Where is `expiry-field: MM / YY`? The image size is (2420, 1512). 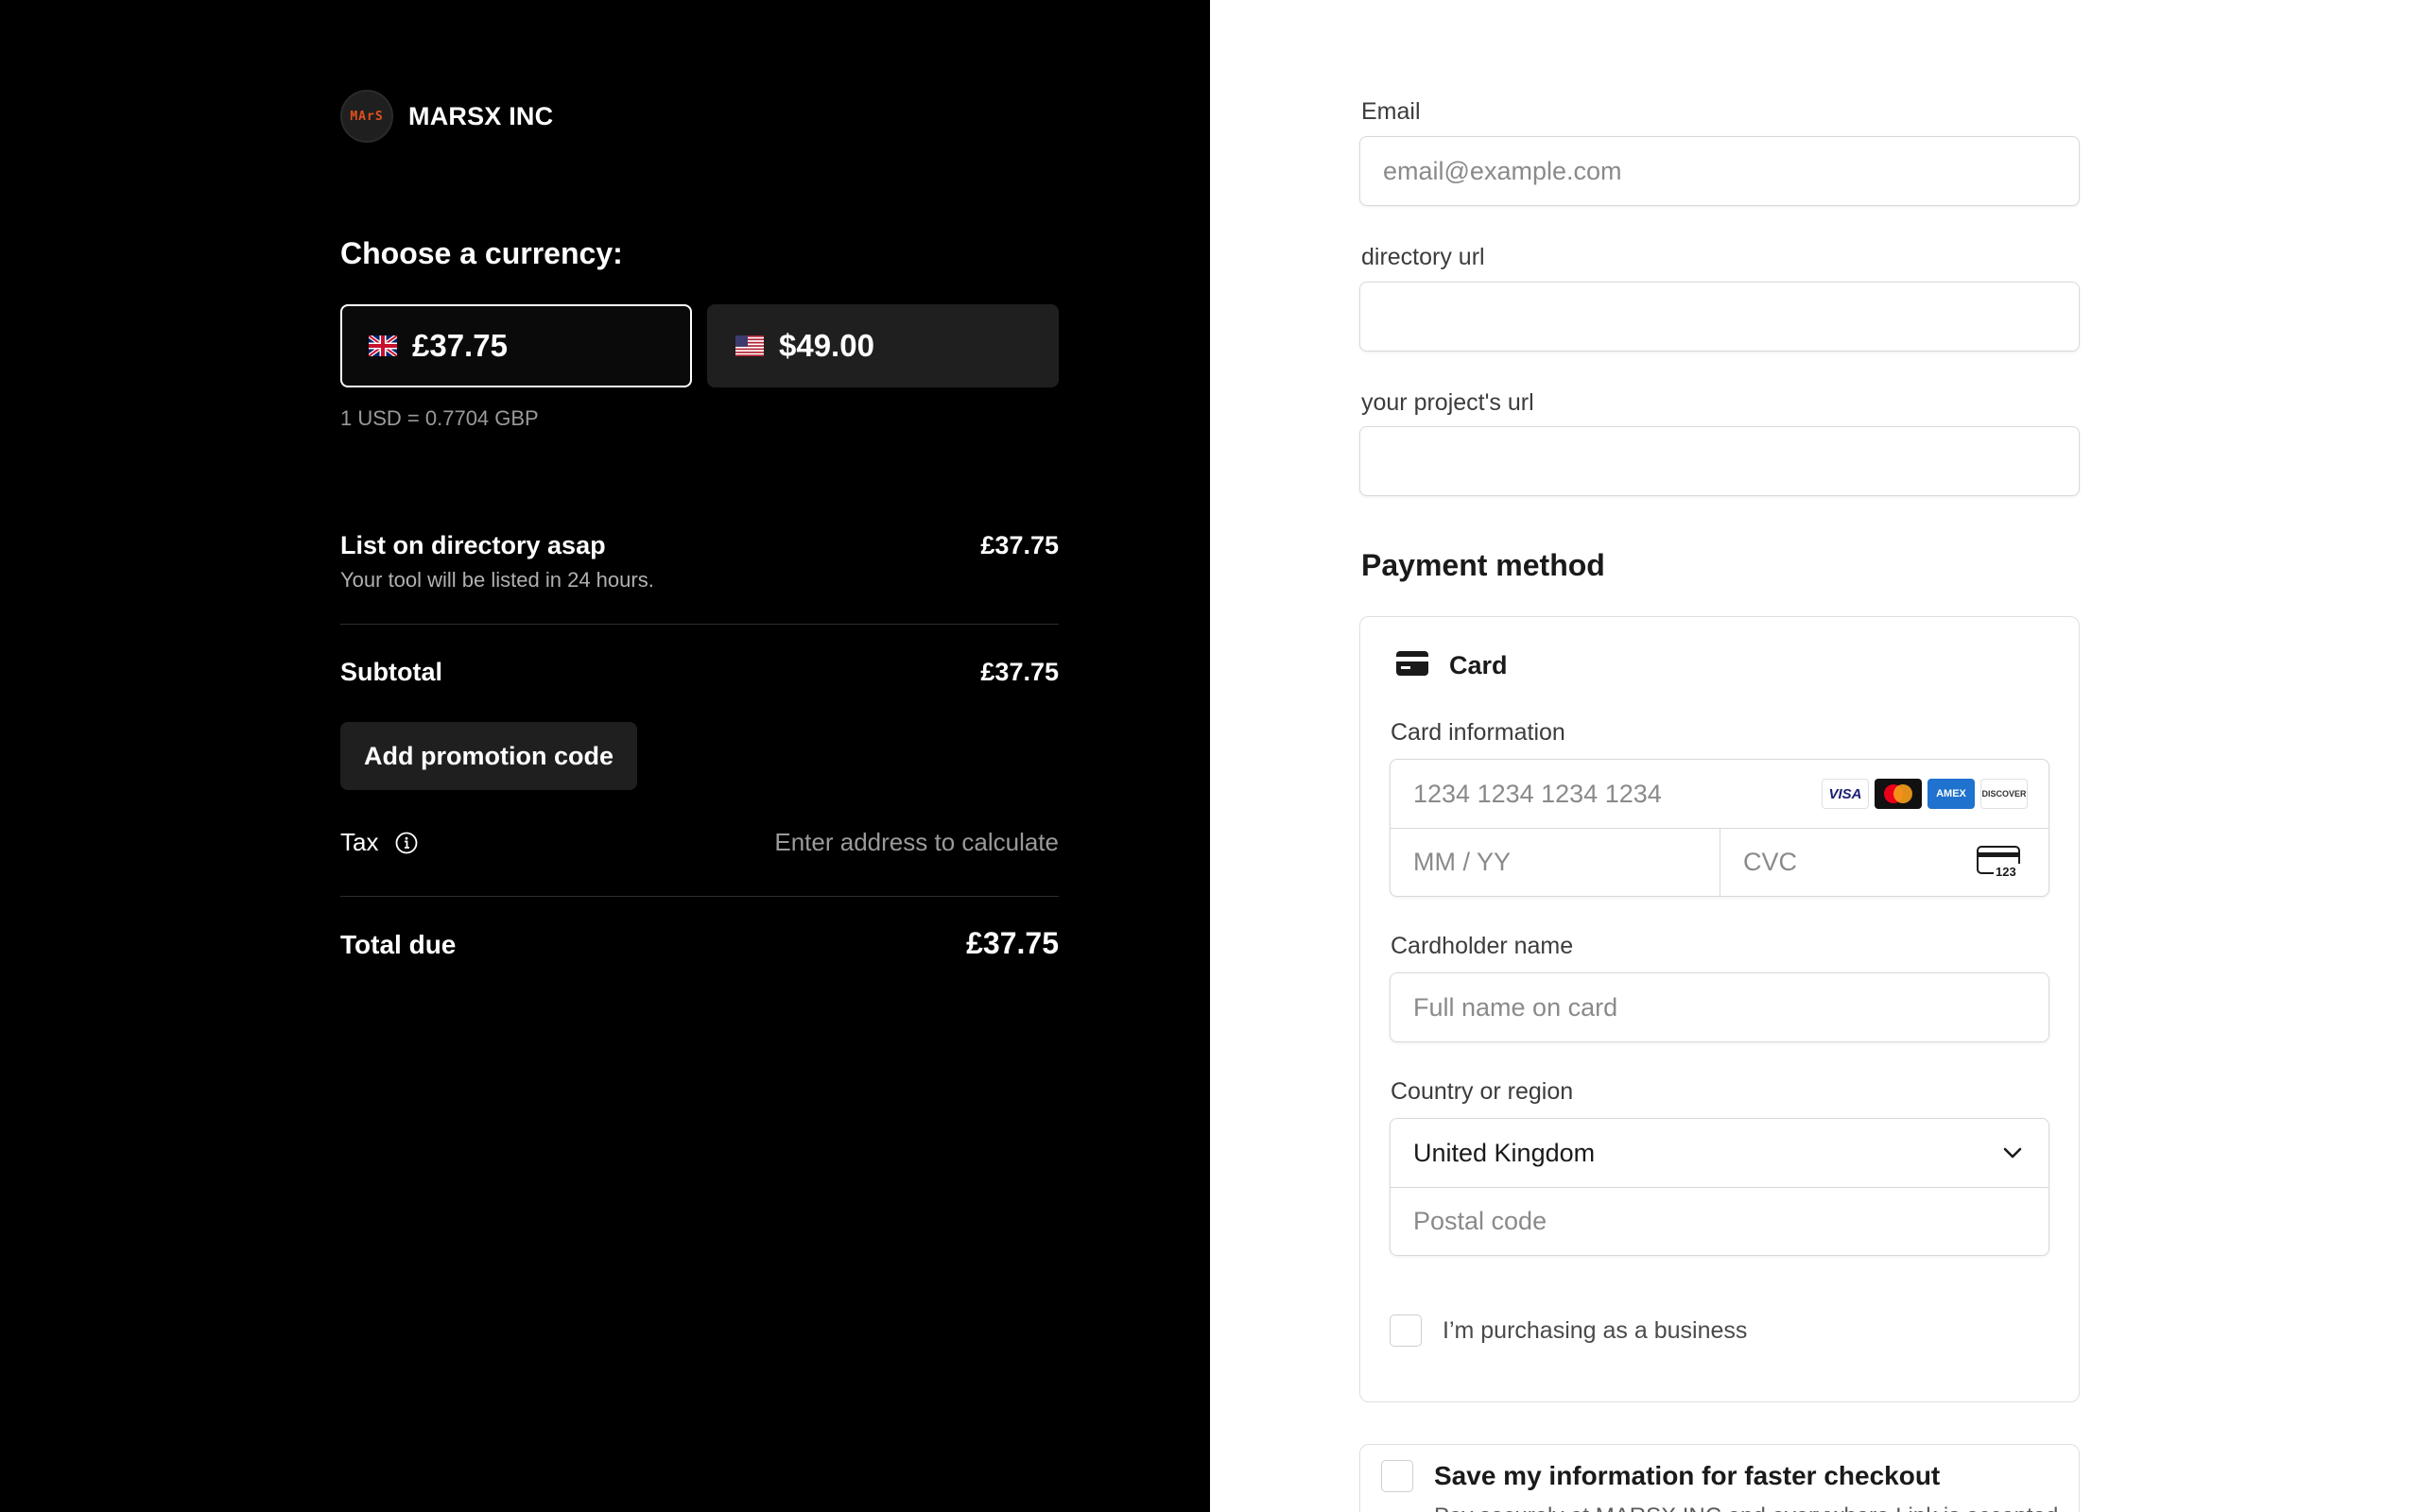 expiry-field: MM / YY is located at coordinates (1555, 863).